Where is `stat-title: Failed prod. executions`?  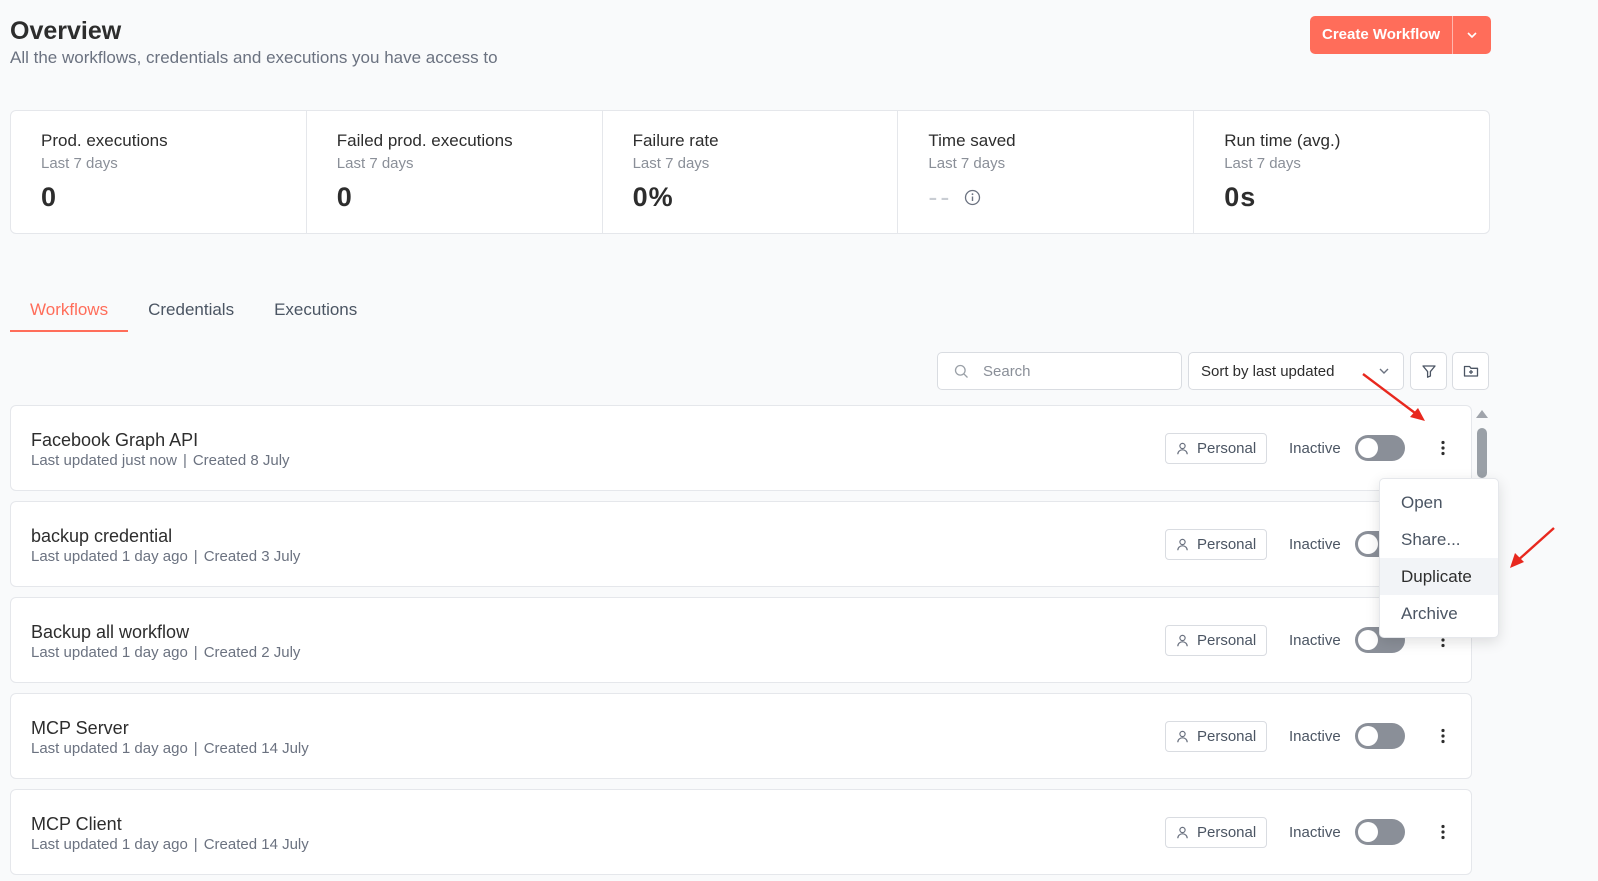 stat-title: Failed prod. executions is located at coordinates (424, 140).